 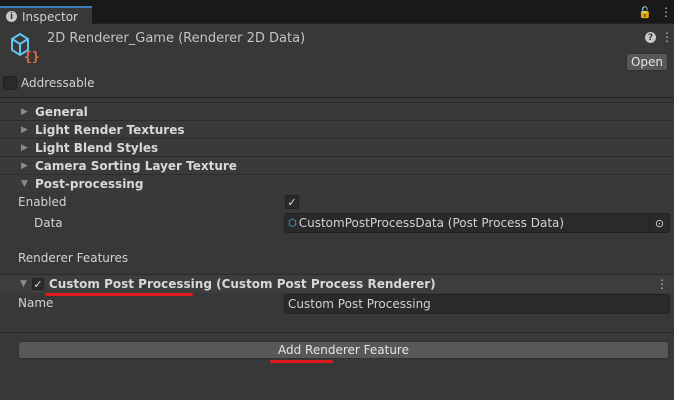 I want to click on addressable-toggle: Addressable, so click(x=48, y=83).